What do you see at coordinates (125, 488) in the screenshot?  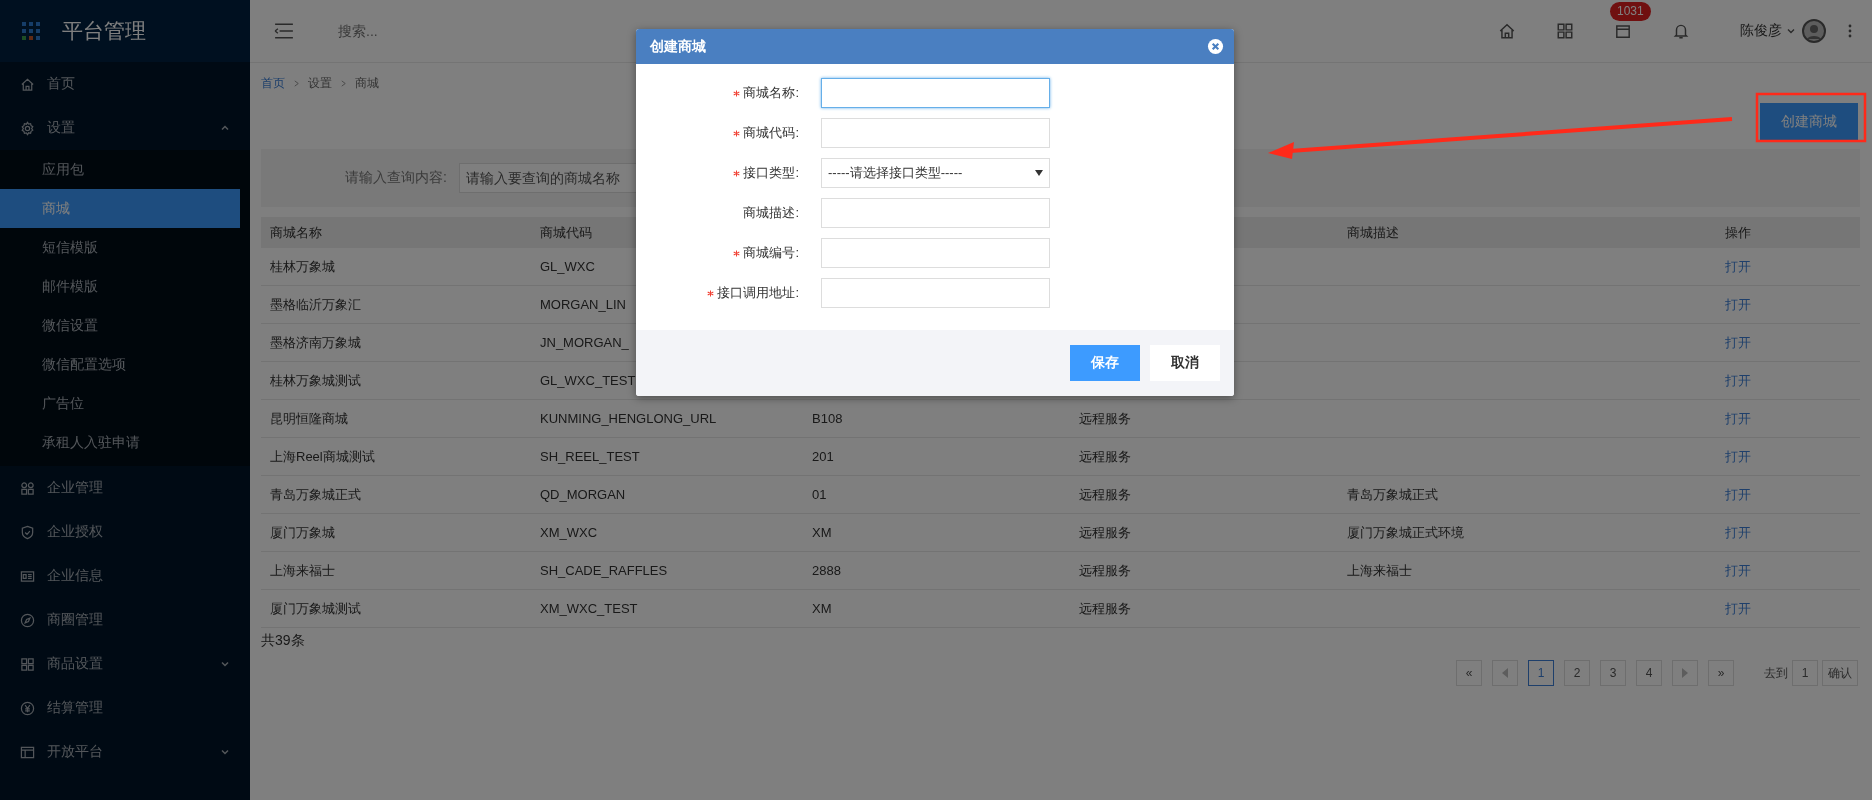 I see `sidebar-item: 企业管理` at bounding box center [125, 488].